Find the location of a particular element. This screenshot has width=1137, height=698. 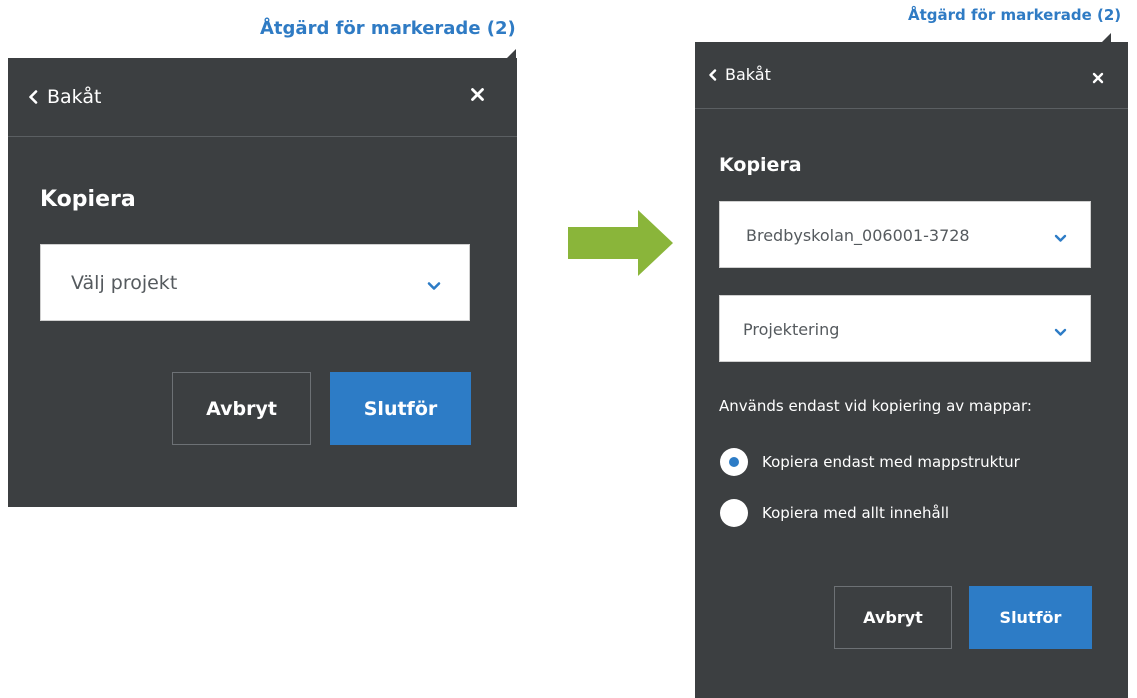

project-select: Välj projekt is located at coordinates (255, 282).